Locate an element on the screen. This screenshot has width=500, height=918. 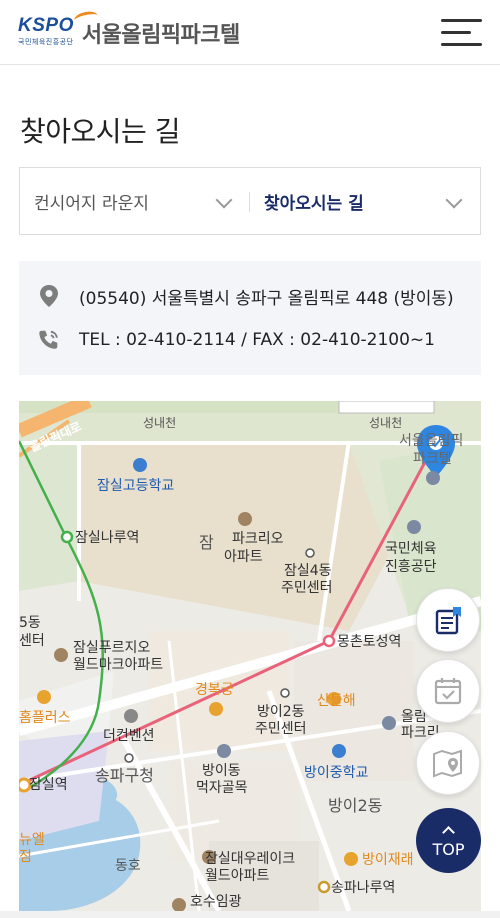
map-label-hosu: 호수임광 is located at coordinates (216, 902).